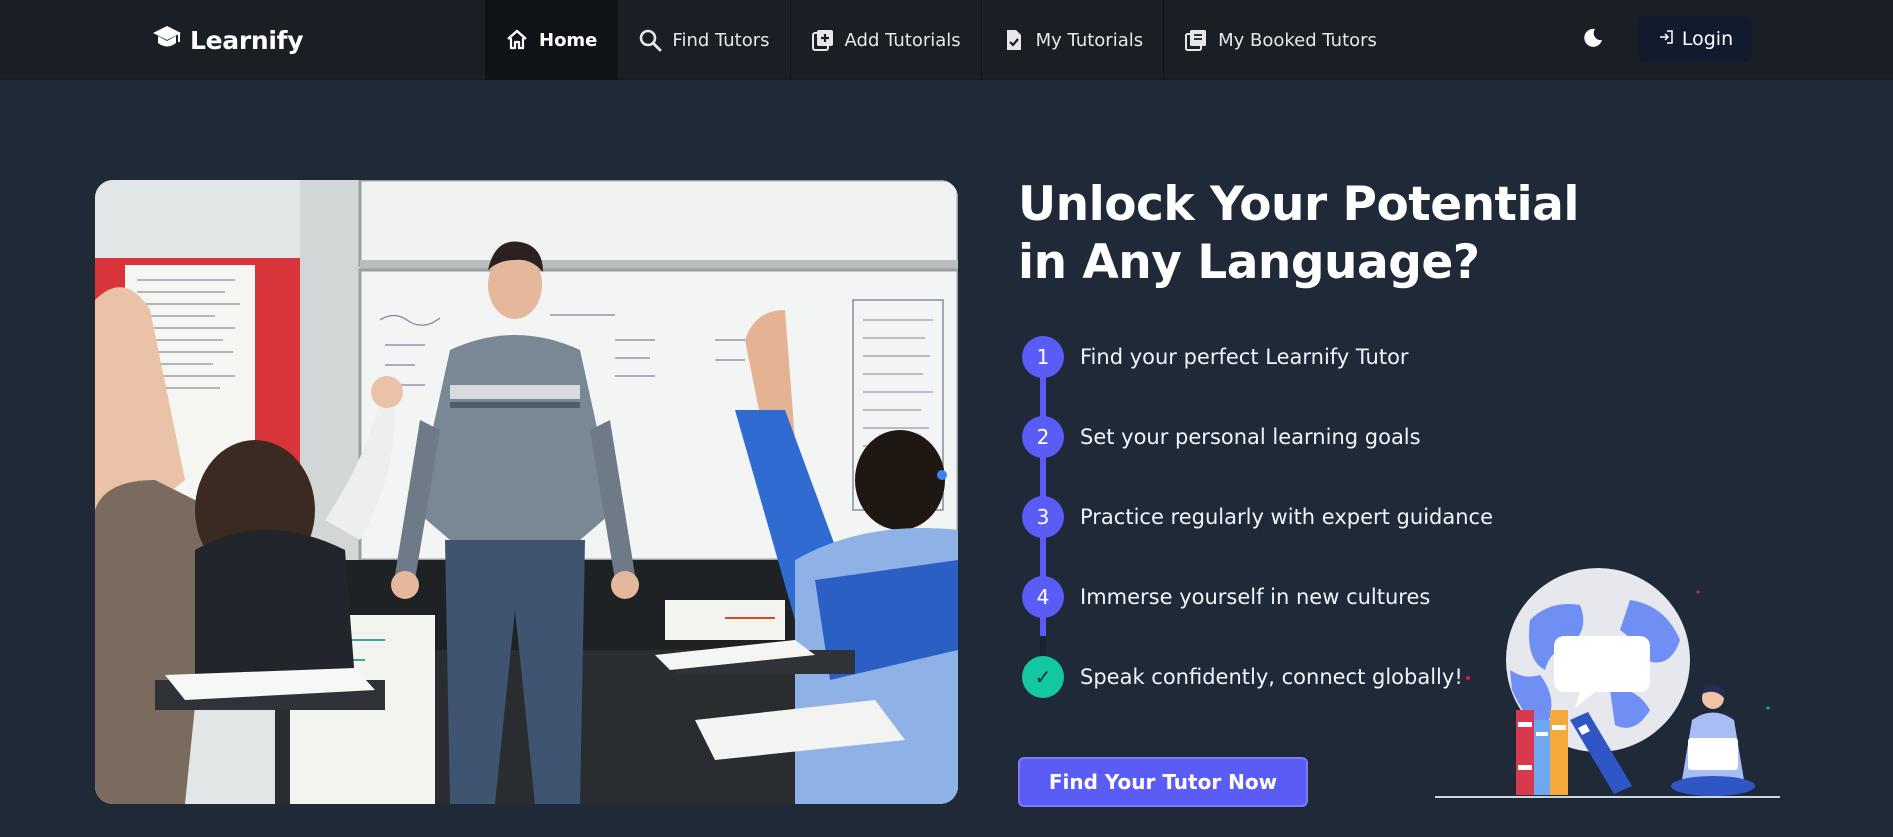  I want to click on login-icon, so click(1666, 39).